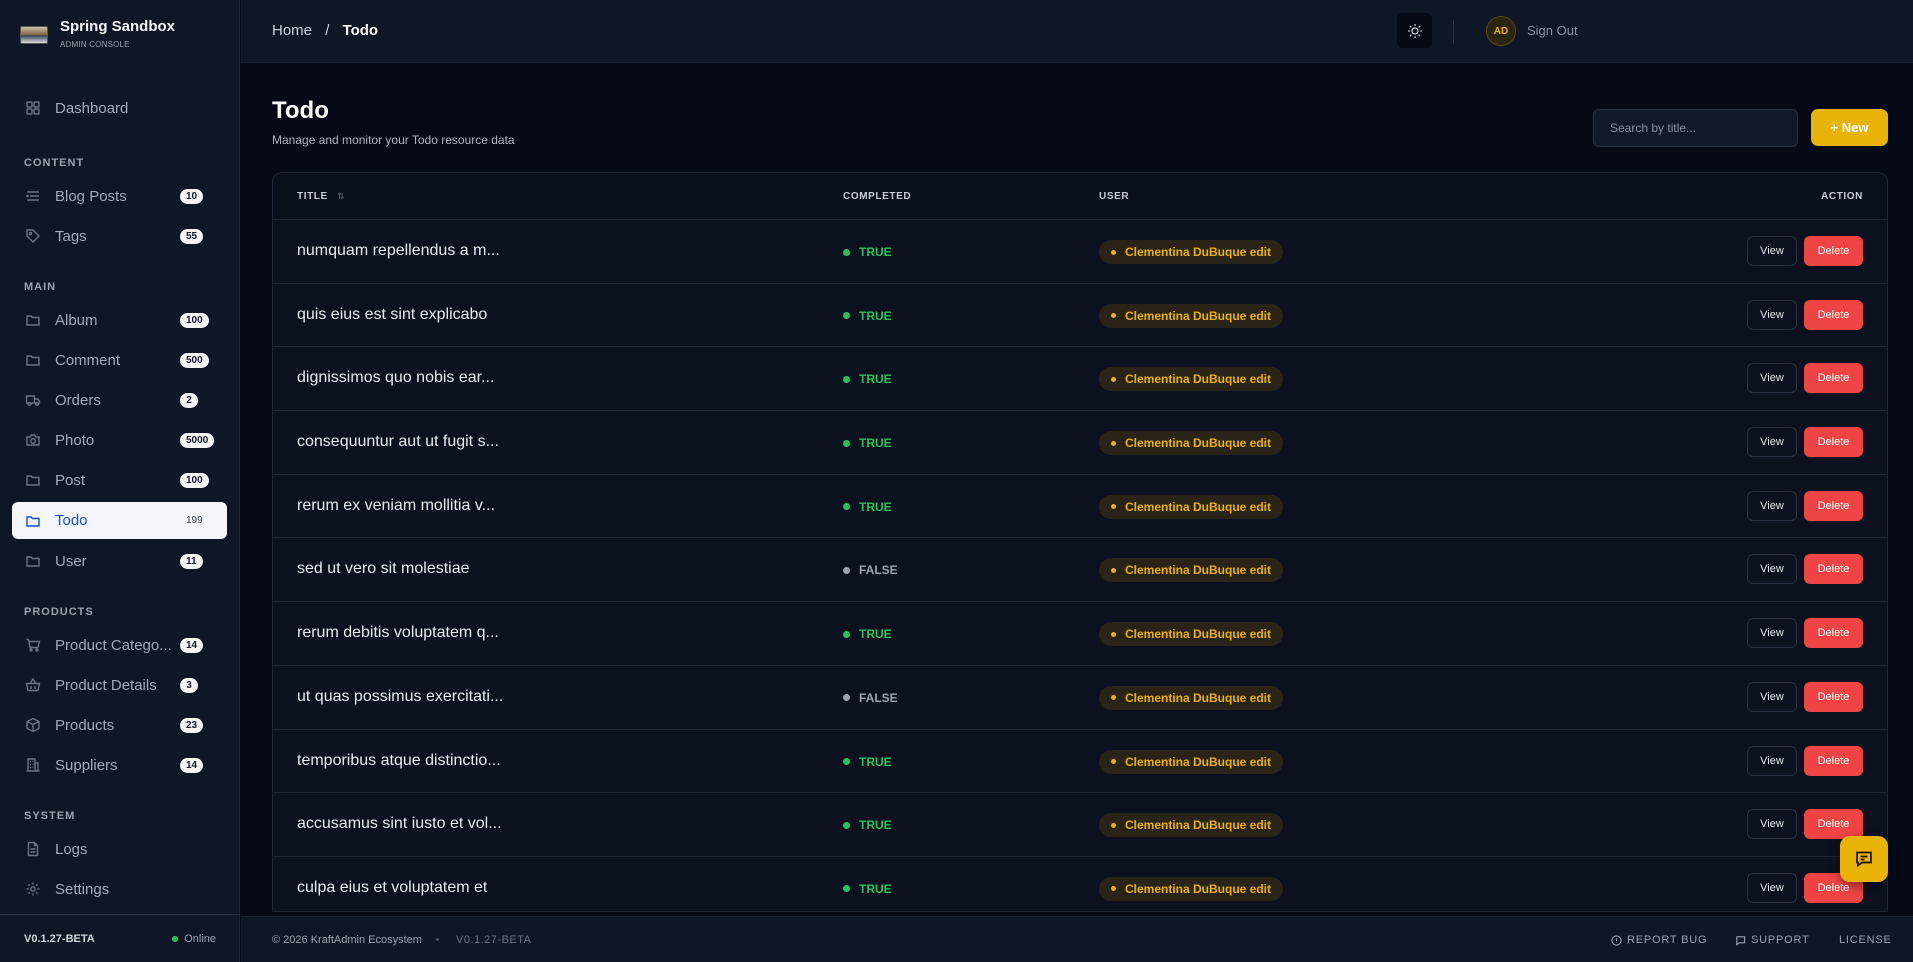 The width and height of the screenshot is (1913, 962). What do you see at coordinates (119, 400) in the screenshot?
I see `sidebar-item-orders: Orders 2` at bounding box center [119, 400].